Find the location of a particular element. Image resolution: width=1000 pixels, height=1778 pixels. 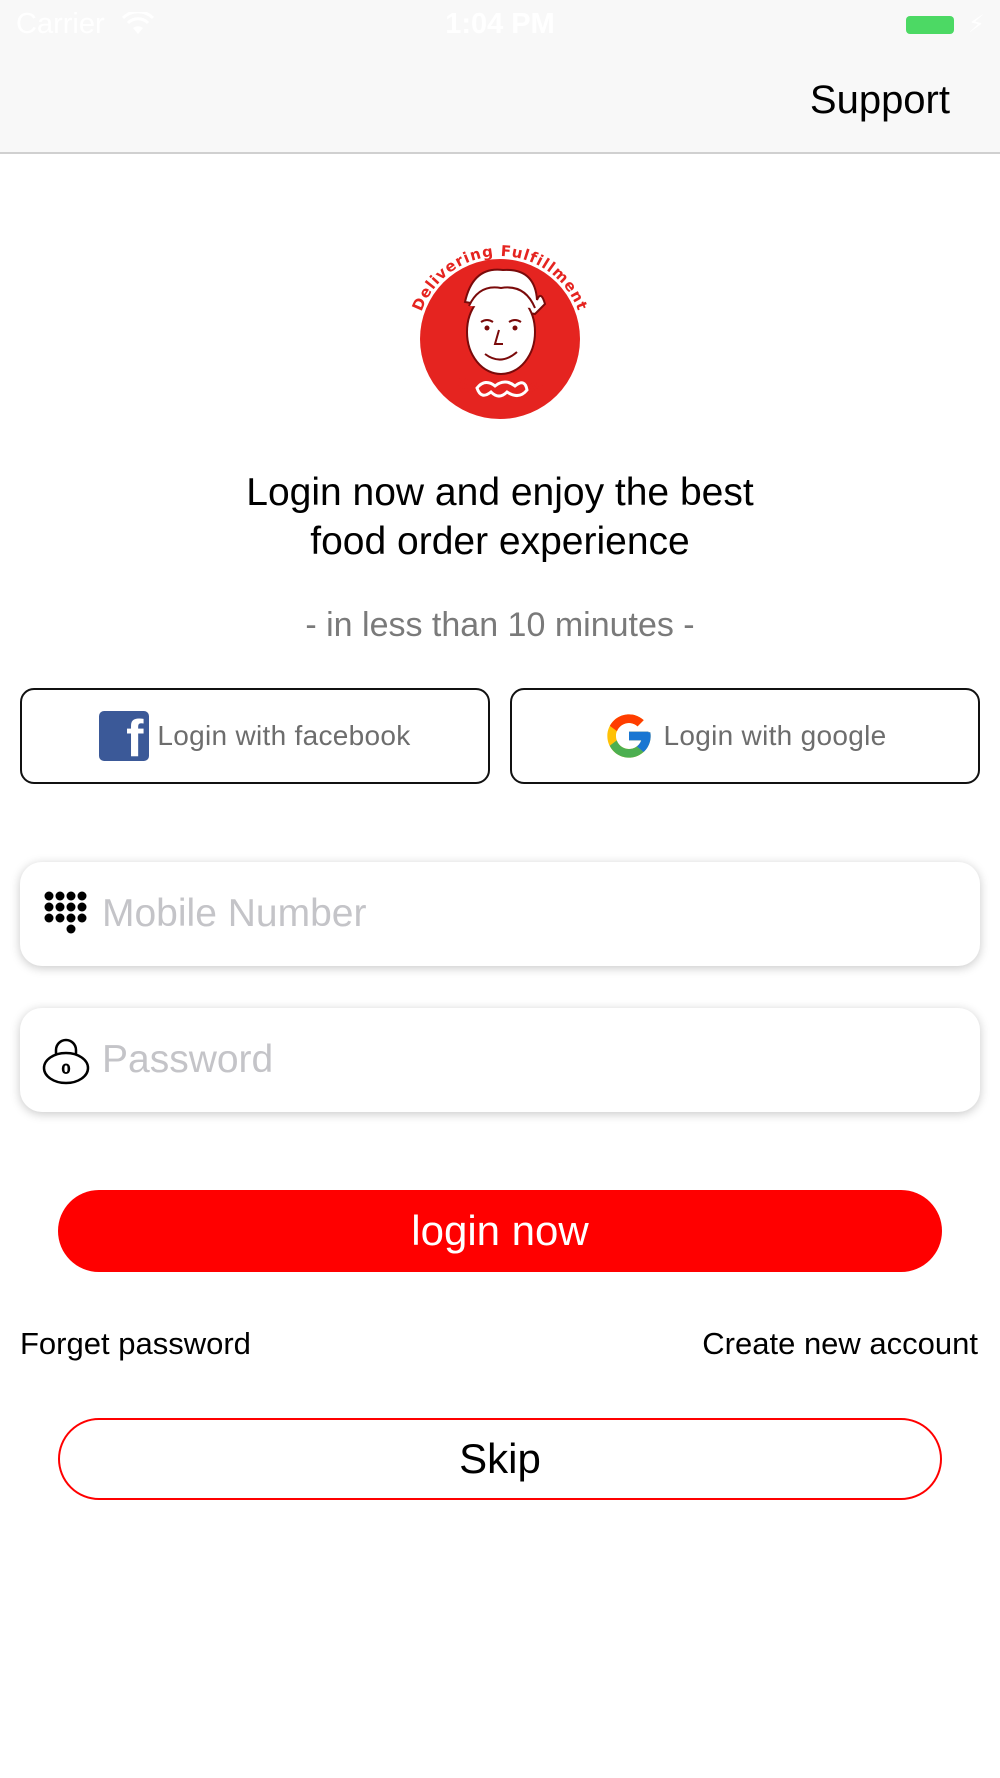

password-field: 0 is located at coordinates (500, 1060).